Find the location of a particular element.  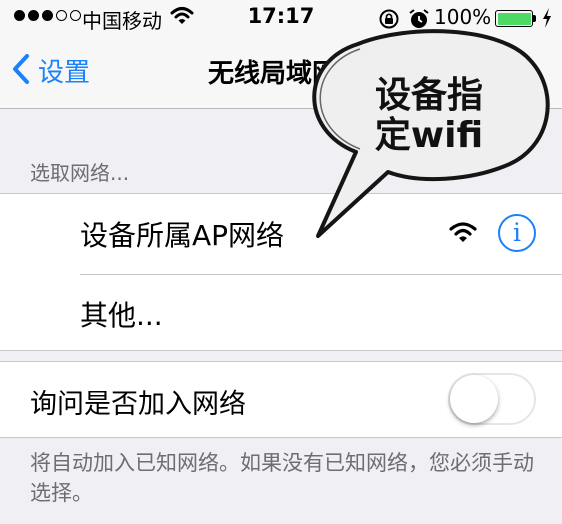

page-title: 无线局域网 is located at coordinates (273, 74).